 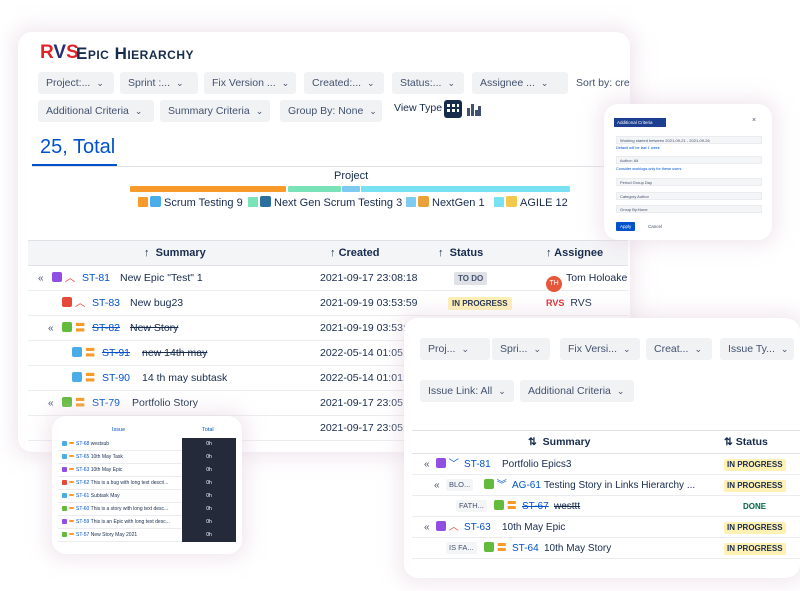 I want to click on issue-key: ST-67, so click(x=535, y=506).